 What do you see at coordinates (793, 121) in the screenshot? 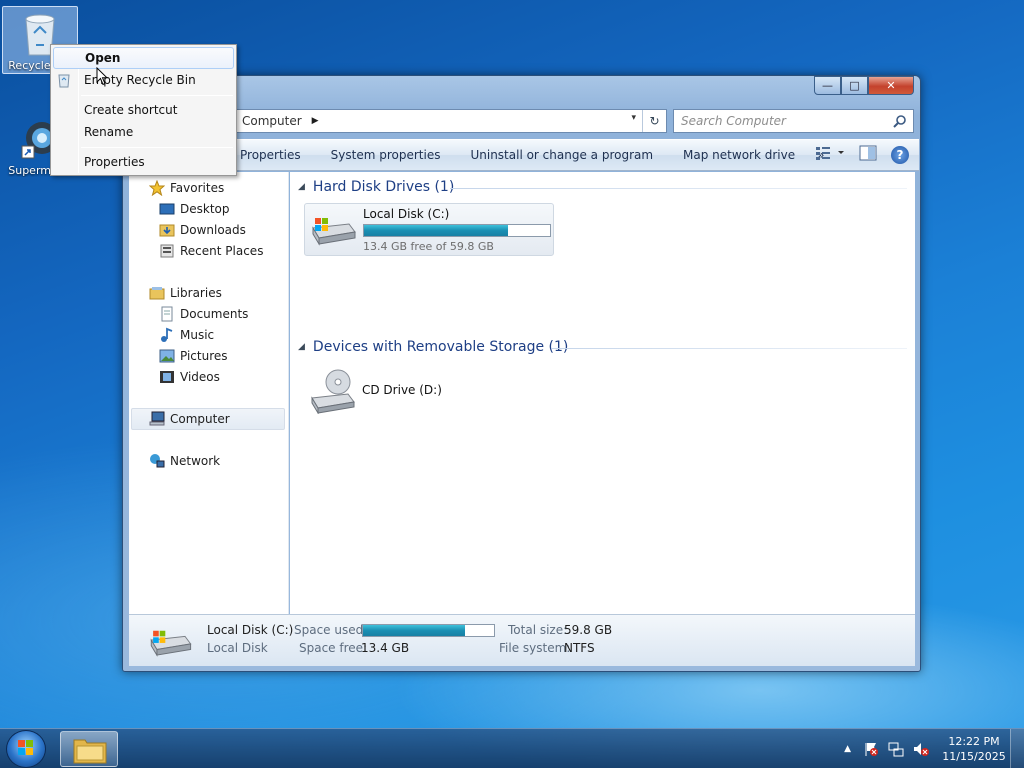
I see `search-input: Search Computer` at bounding box center [793, 121].